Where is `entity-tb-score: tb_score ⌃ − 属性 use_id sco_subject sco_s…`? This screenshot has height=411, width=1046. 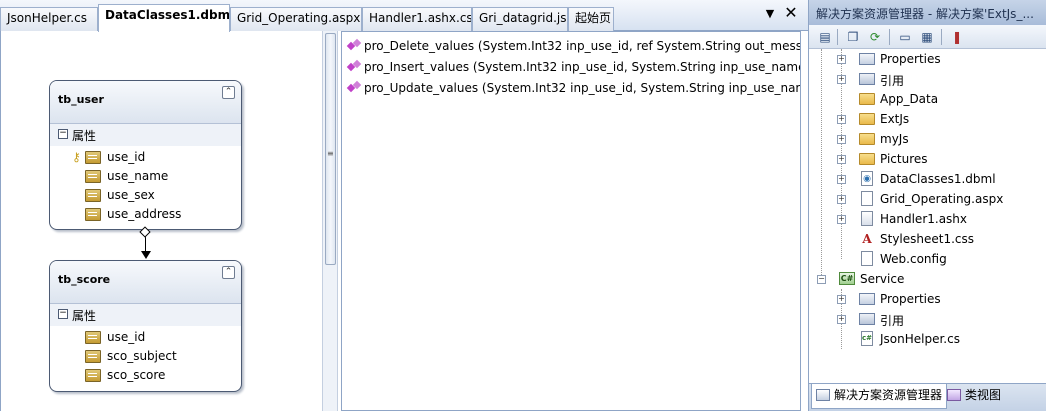
entity-tb-score: tb_score ⌃ − 属性 use_id sco_subject sco_s… is located at coordinates (145, 326).